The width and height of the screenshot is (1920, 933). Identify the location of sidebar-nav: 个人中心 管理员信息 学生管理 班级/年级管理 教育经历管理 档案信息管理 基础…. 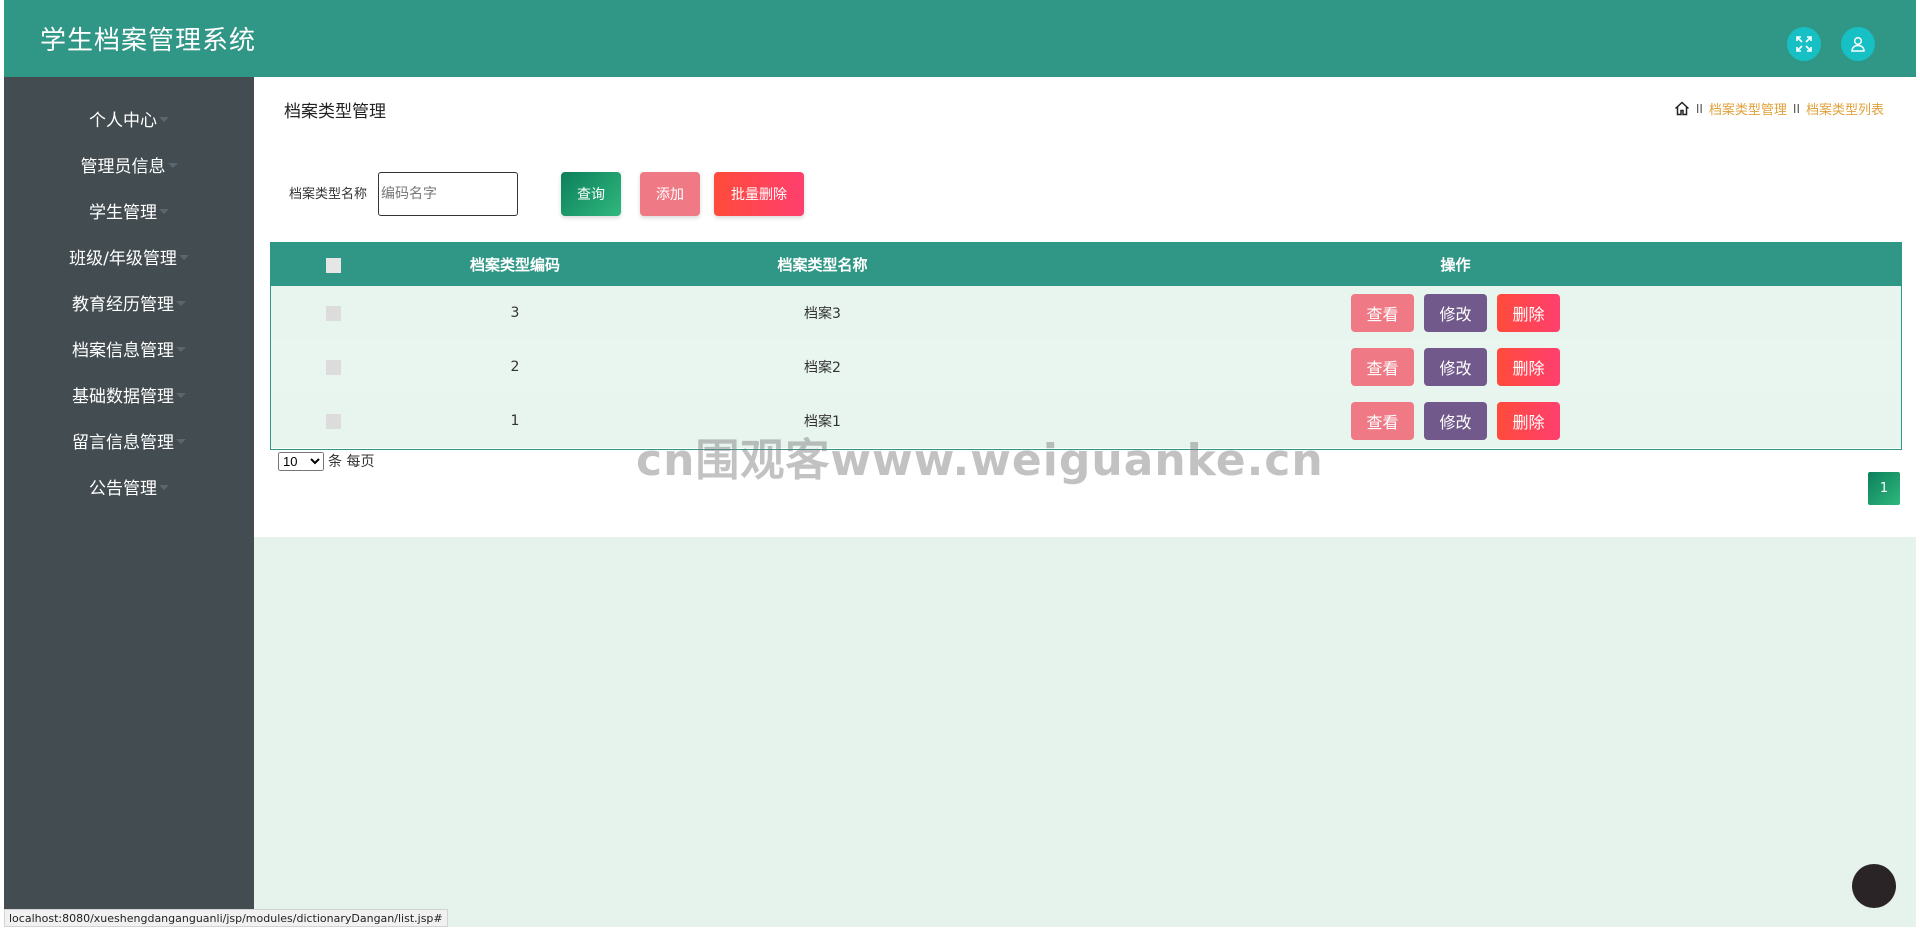
(129, 502).